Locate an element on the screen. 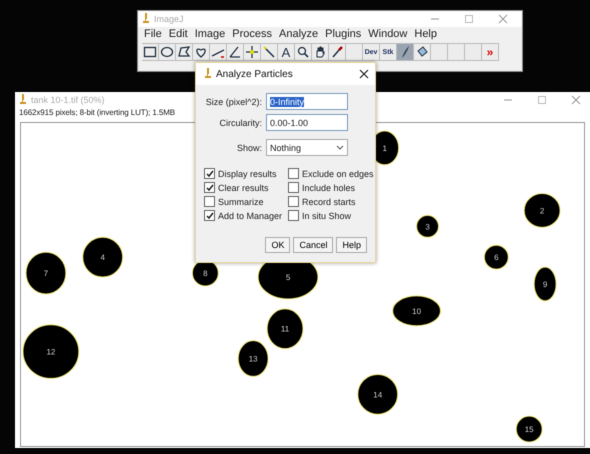  checkbox: Record starts is located at coordinates (330, 201).